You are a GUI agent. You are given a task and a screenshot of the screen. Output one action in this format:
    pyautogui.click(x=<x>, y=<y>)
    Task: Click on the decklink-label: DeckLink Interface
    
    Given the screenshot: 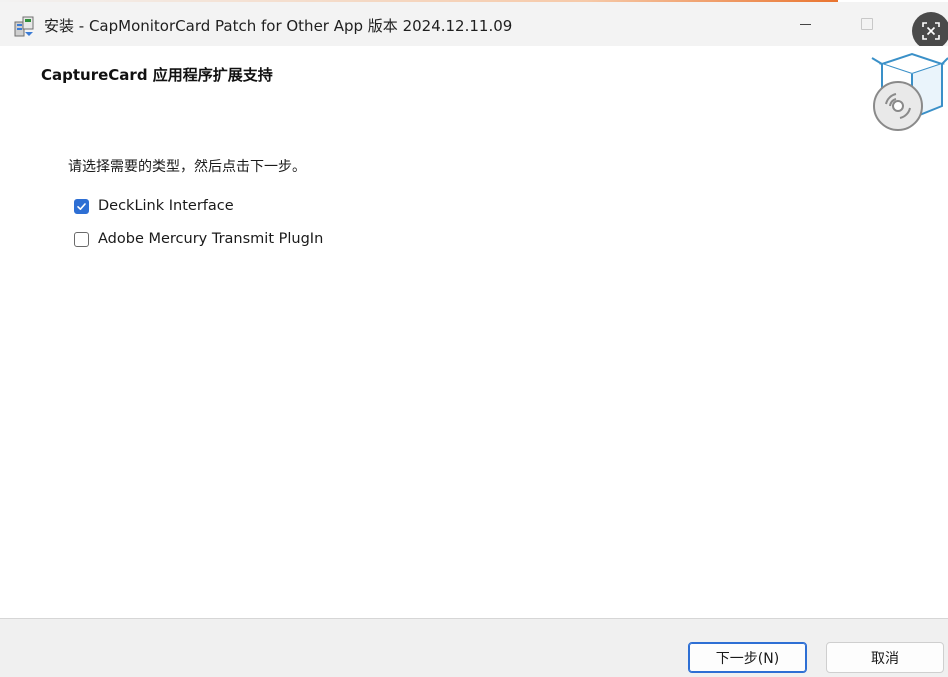 What is the action you would take?
    pyautogui.click(x=166, y=206)
    